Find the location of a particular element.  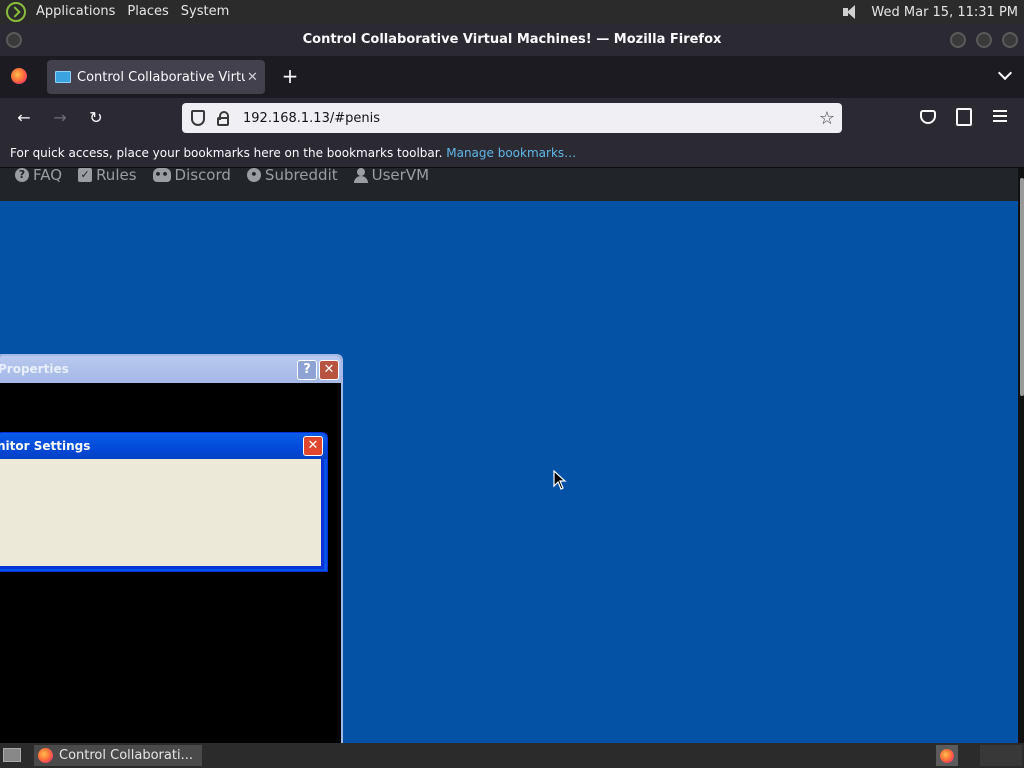

new-tab-button: + is located at coordinates (290, 76).